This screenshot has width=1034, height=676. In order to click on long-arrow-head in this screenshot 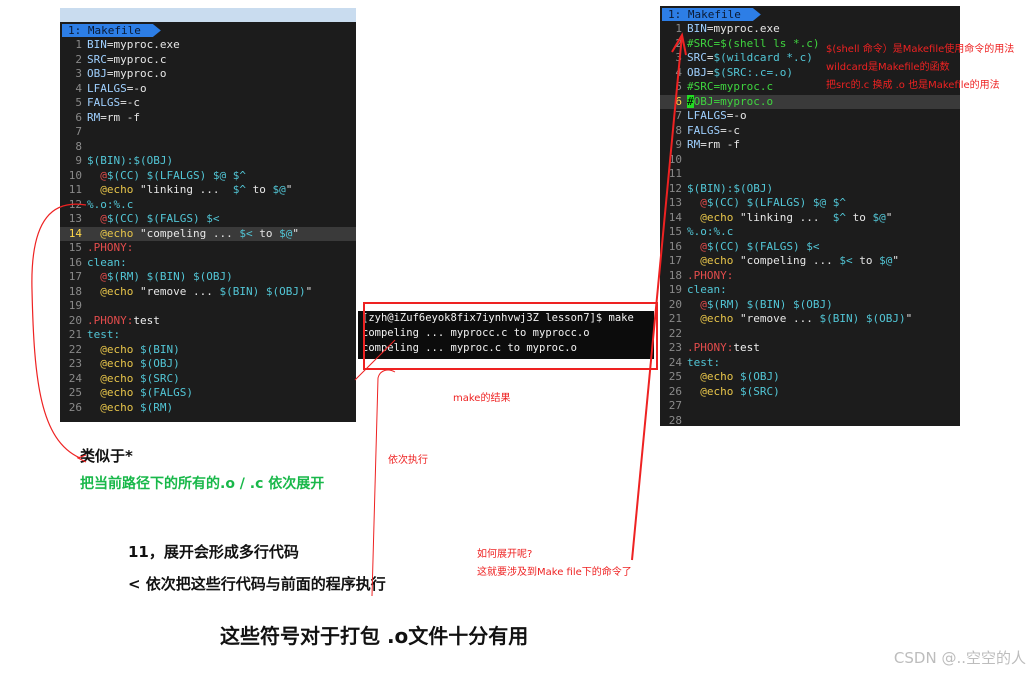, I will do `click(679, 44)`.